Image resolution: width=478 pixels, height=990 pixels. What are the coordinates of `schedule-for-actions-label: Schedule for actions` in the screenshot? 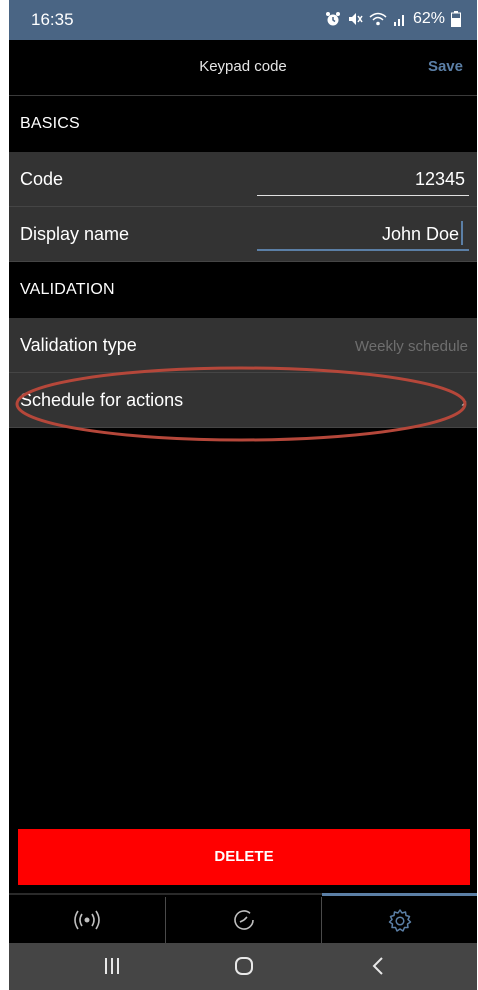 It's located at (102, 400).